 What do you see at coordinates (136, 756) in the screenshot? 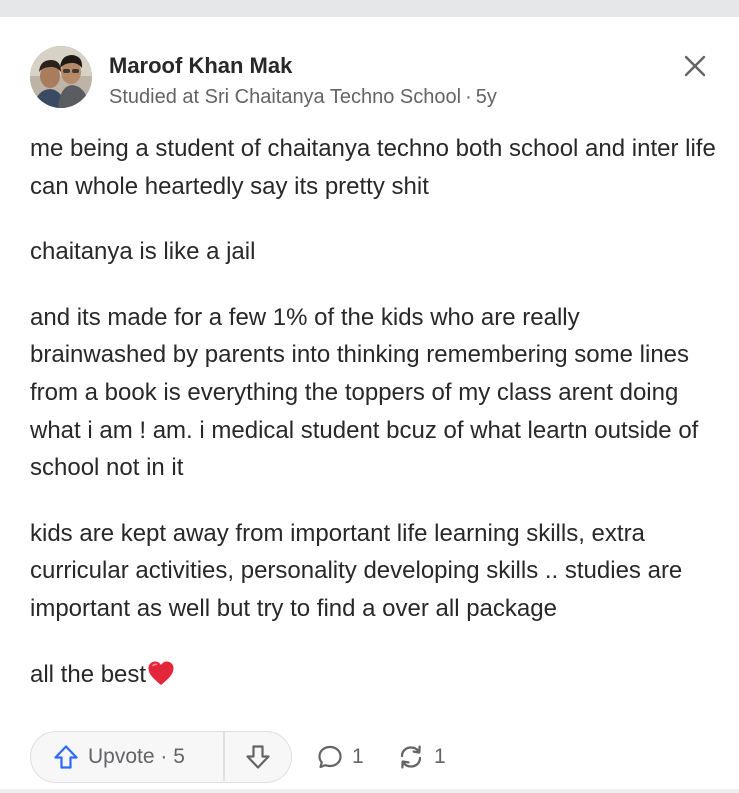
I see `upvote-label: Upvote · 5` at bounding box center [136, 756].